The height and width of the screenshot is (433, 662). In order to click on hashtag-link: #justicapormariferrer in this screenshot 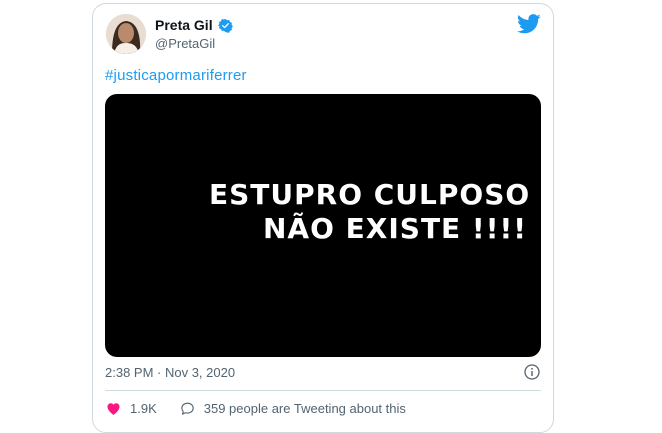, I will do `click(176, 75)`.